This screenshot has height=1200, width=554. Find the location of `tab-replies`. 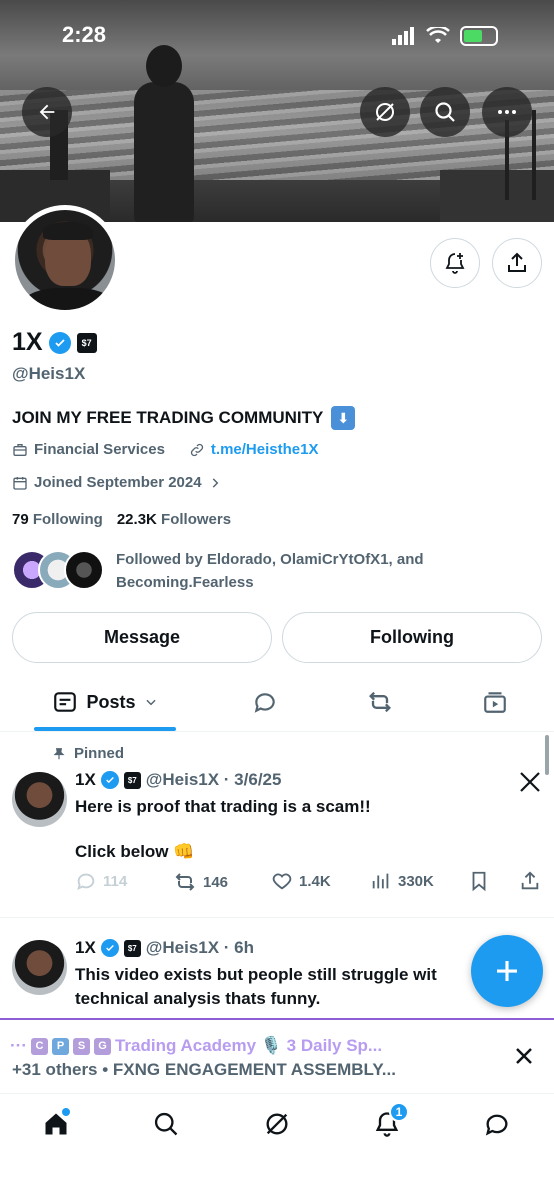

tab-replies is located at coordinates (265, 702).